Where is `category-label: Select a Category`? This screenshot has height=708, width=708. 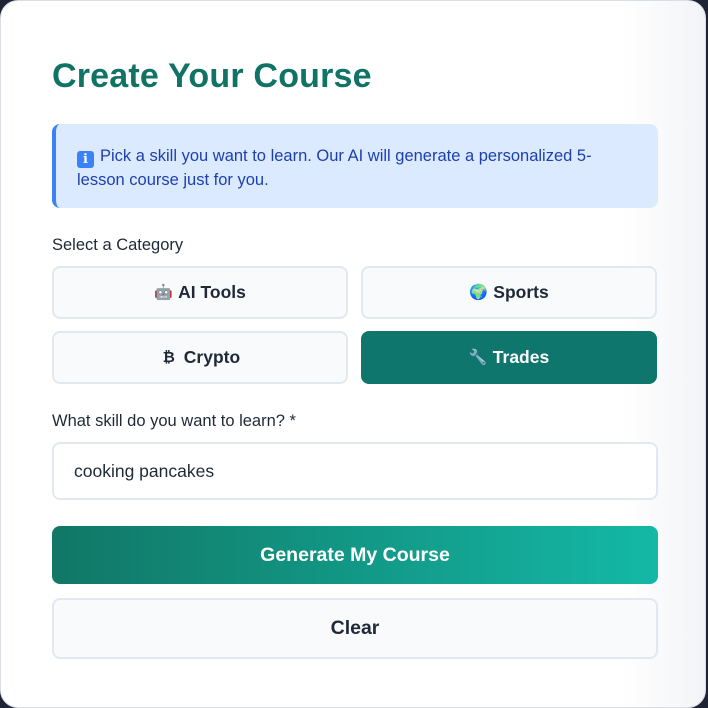
category-label: Select a Category is located at coordinates (118, 245).